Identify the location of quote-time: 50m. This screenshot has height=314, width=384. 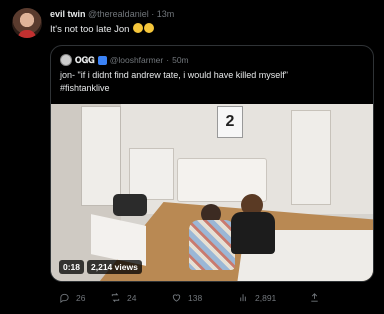
(180, 60).